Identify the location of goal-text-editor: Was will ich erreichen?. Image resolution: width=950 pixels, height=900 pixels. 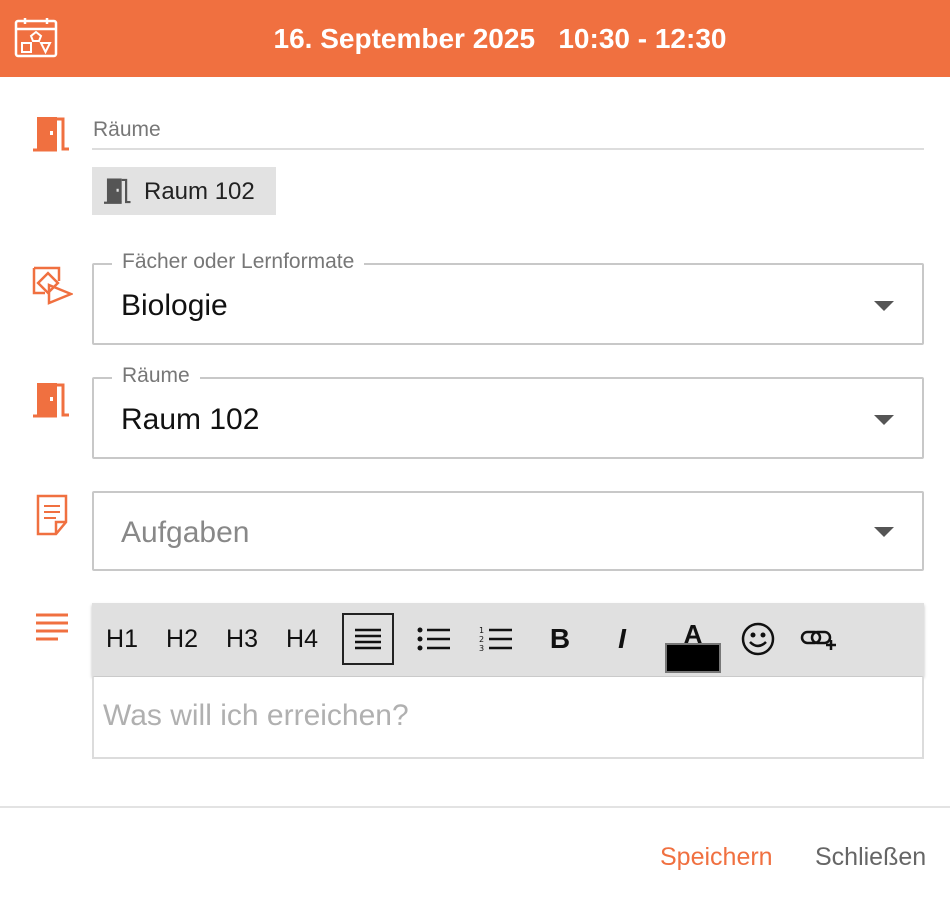
(508, 718).